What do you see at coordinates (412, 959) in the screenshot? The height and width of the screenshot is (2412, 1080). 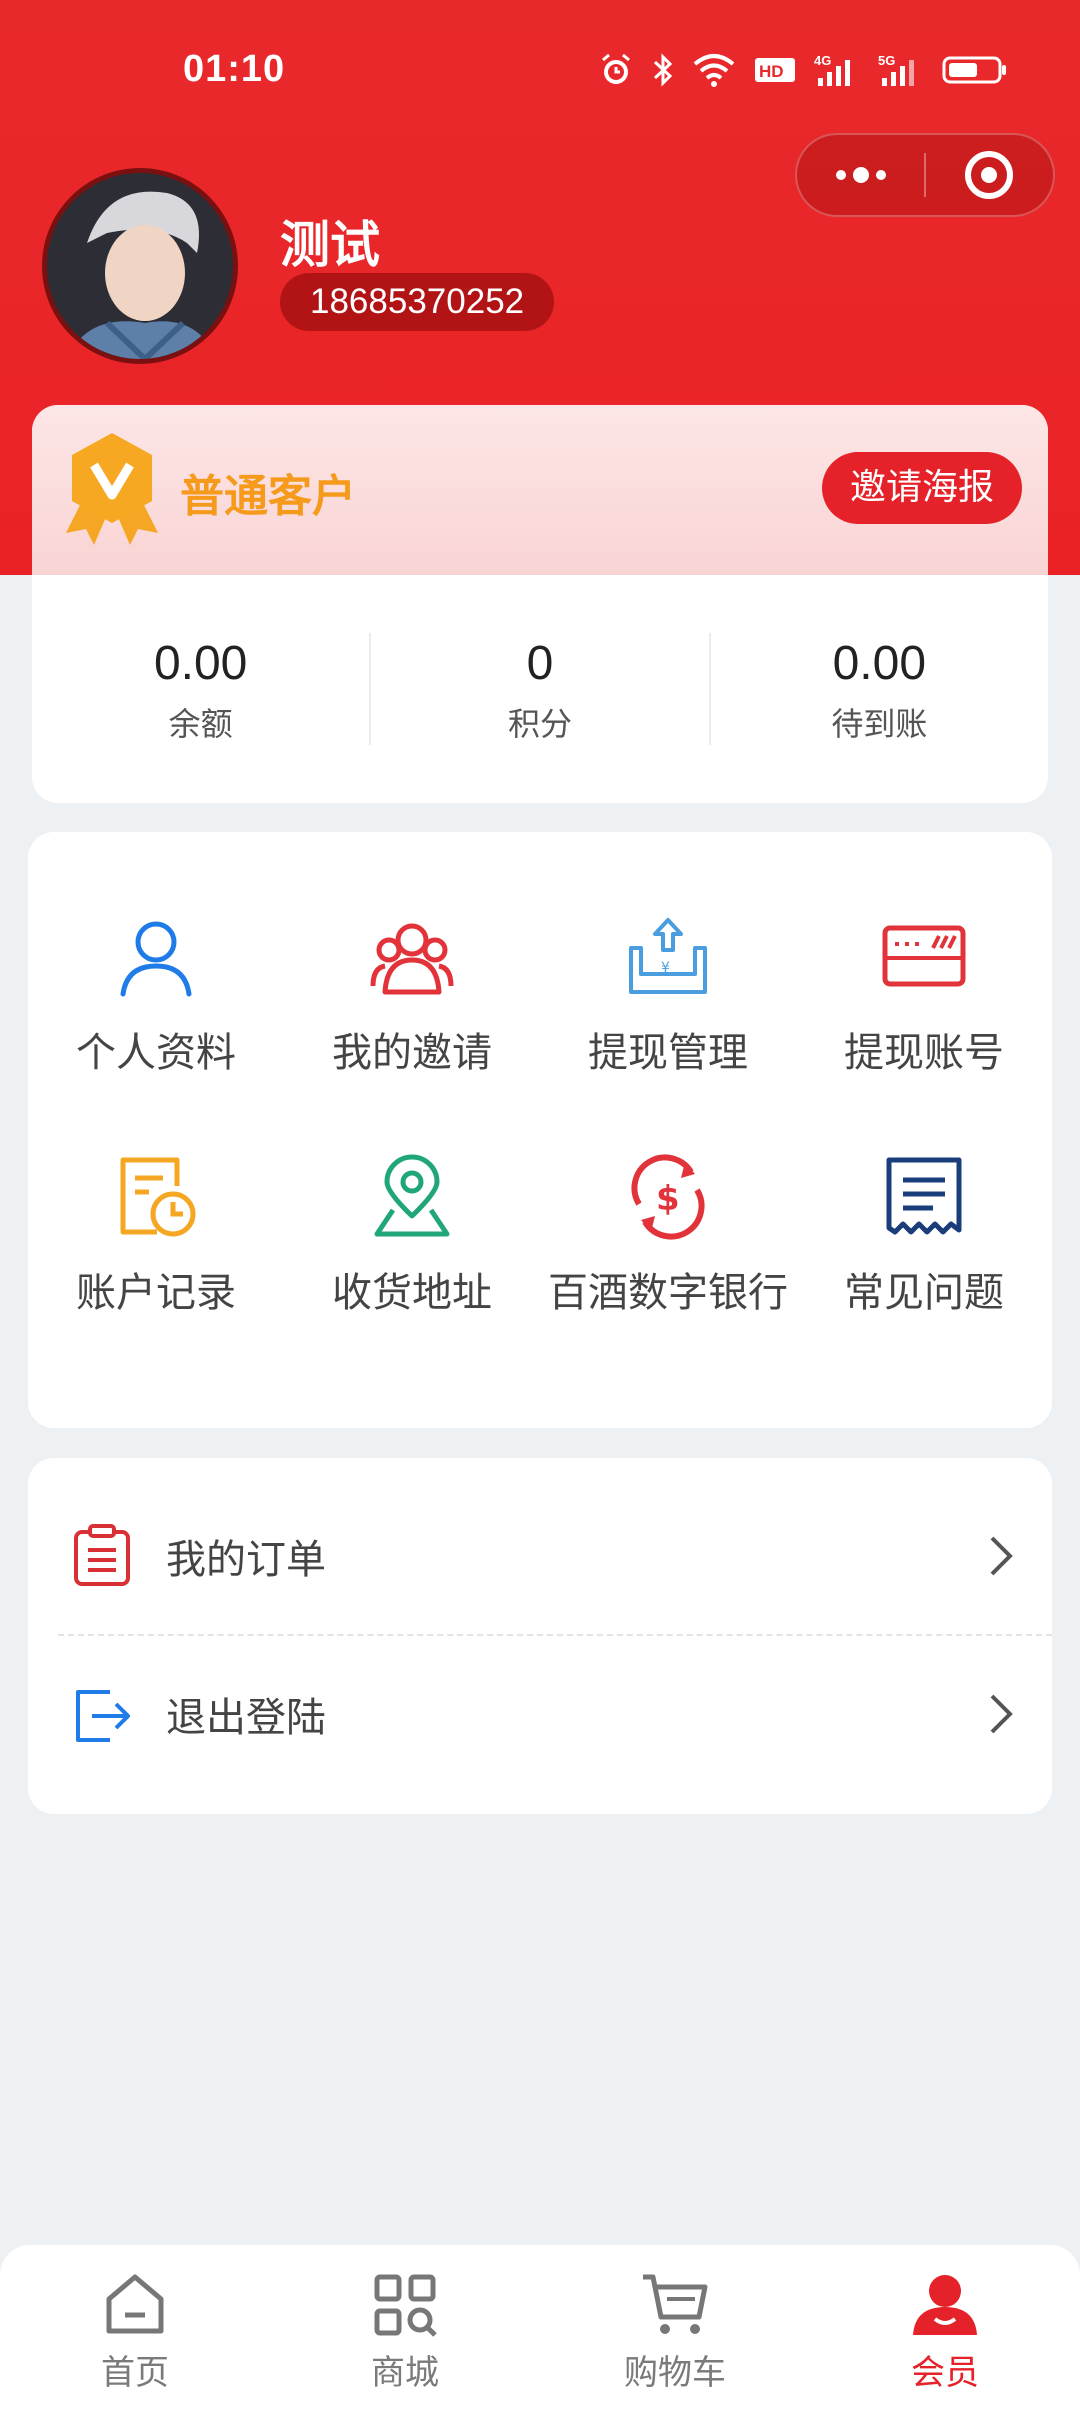 I see `group-icon` at bounding box center [412, 959].